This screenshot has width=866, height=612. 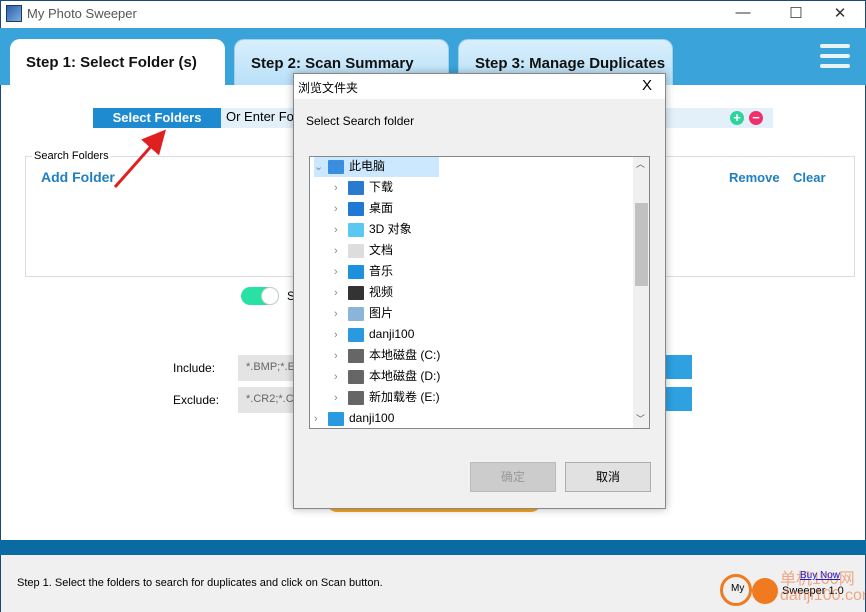 I want to click on tree-node: › 视频, so click(x=363, y=292).